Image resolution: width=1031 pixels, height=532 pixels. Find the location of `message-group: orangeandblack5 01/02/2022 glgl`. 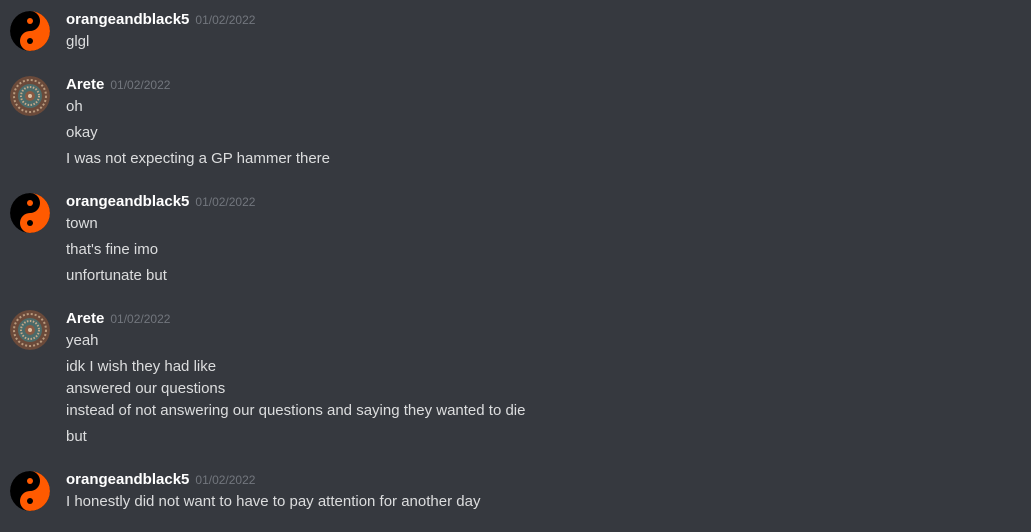

message-group: orangeandblack5 01/02/2022 glgl is located at coordinates (515, 32).